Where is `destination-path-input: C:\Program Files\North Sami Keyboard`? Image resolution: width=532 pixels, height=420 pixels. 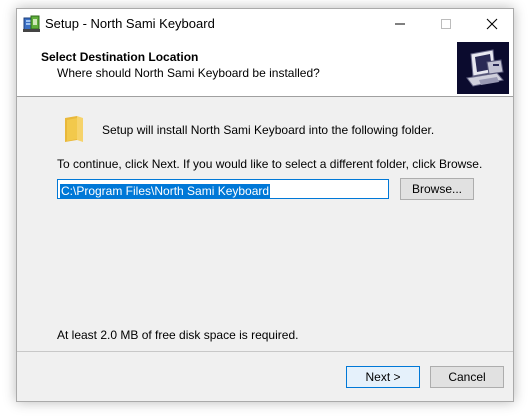
destination-path-input: C:\Program Files\North Sami Keyboard is located at coordinates (223, 189).